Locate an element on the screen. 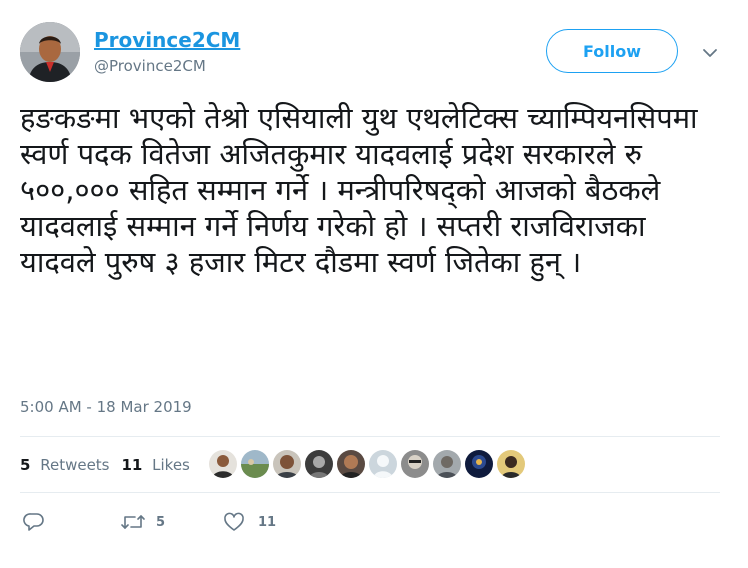 The height and width of the screenshot is (568, 748). user-avatar is located at coordinates (50, 52).